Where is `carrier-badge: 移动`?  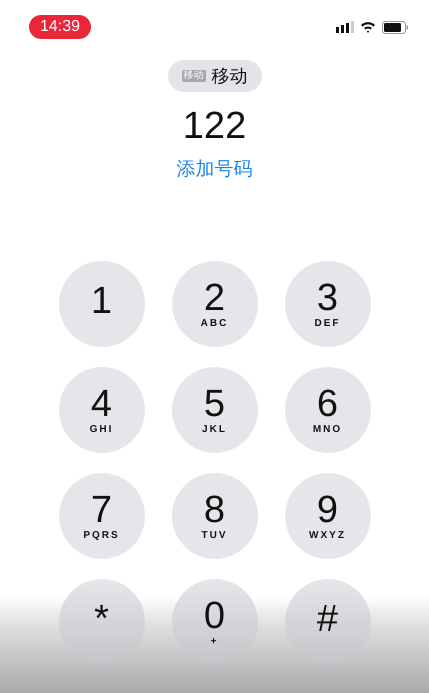 carrier-badge: 移动 is located at coordinates (194, 76).